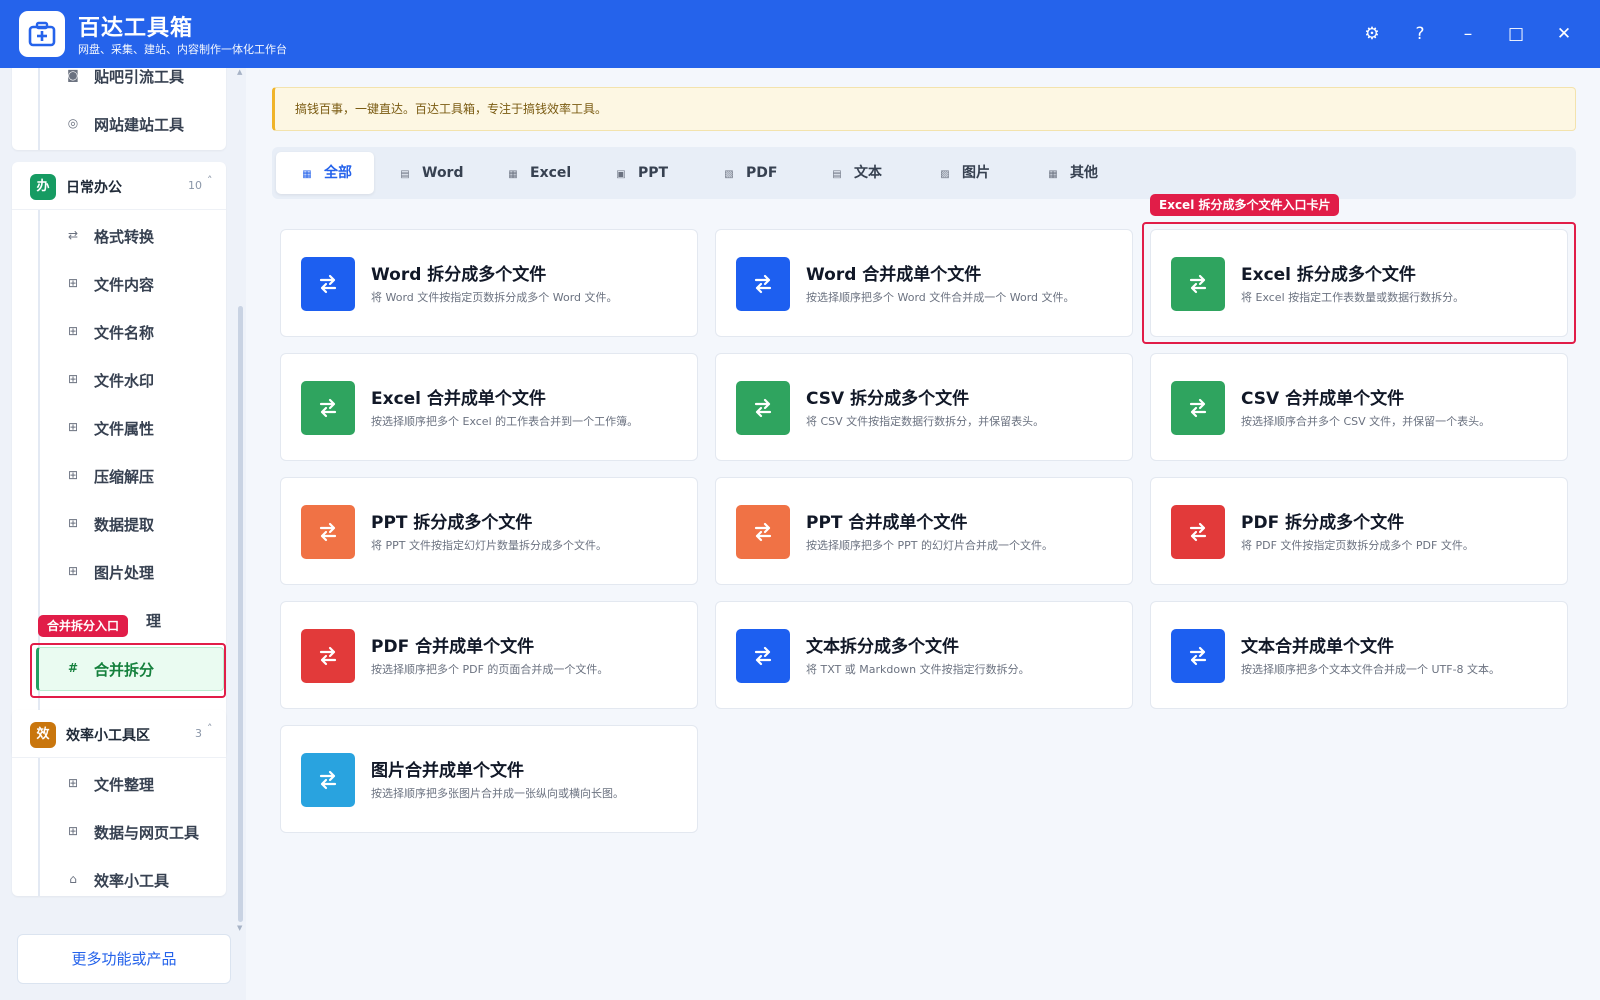 The image size is (1600, 1000). Describe the element at coordinates (924, 109) in the screenshot. I see `notice-banner: 搞钱百事，一键直达。百达工具箱，专注于搞钱效率工具。` at that location.